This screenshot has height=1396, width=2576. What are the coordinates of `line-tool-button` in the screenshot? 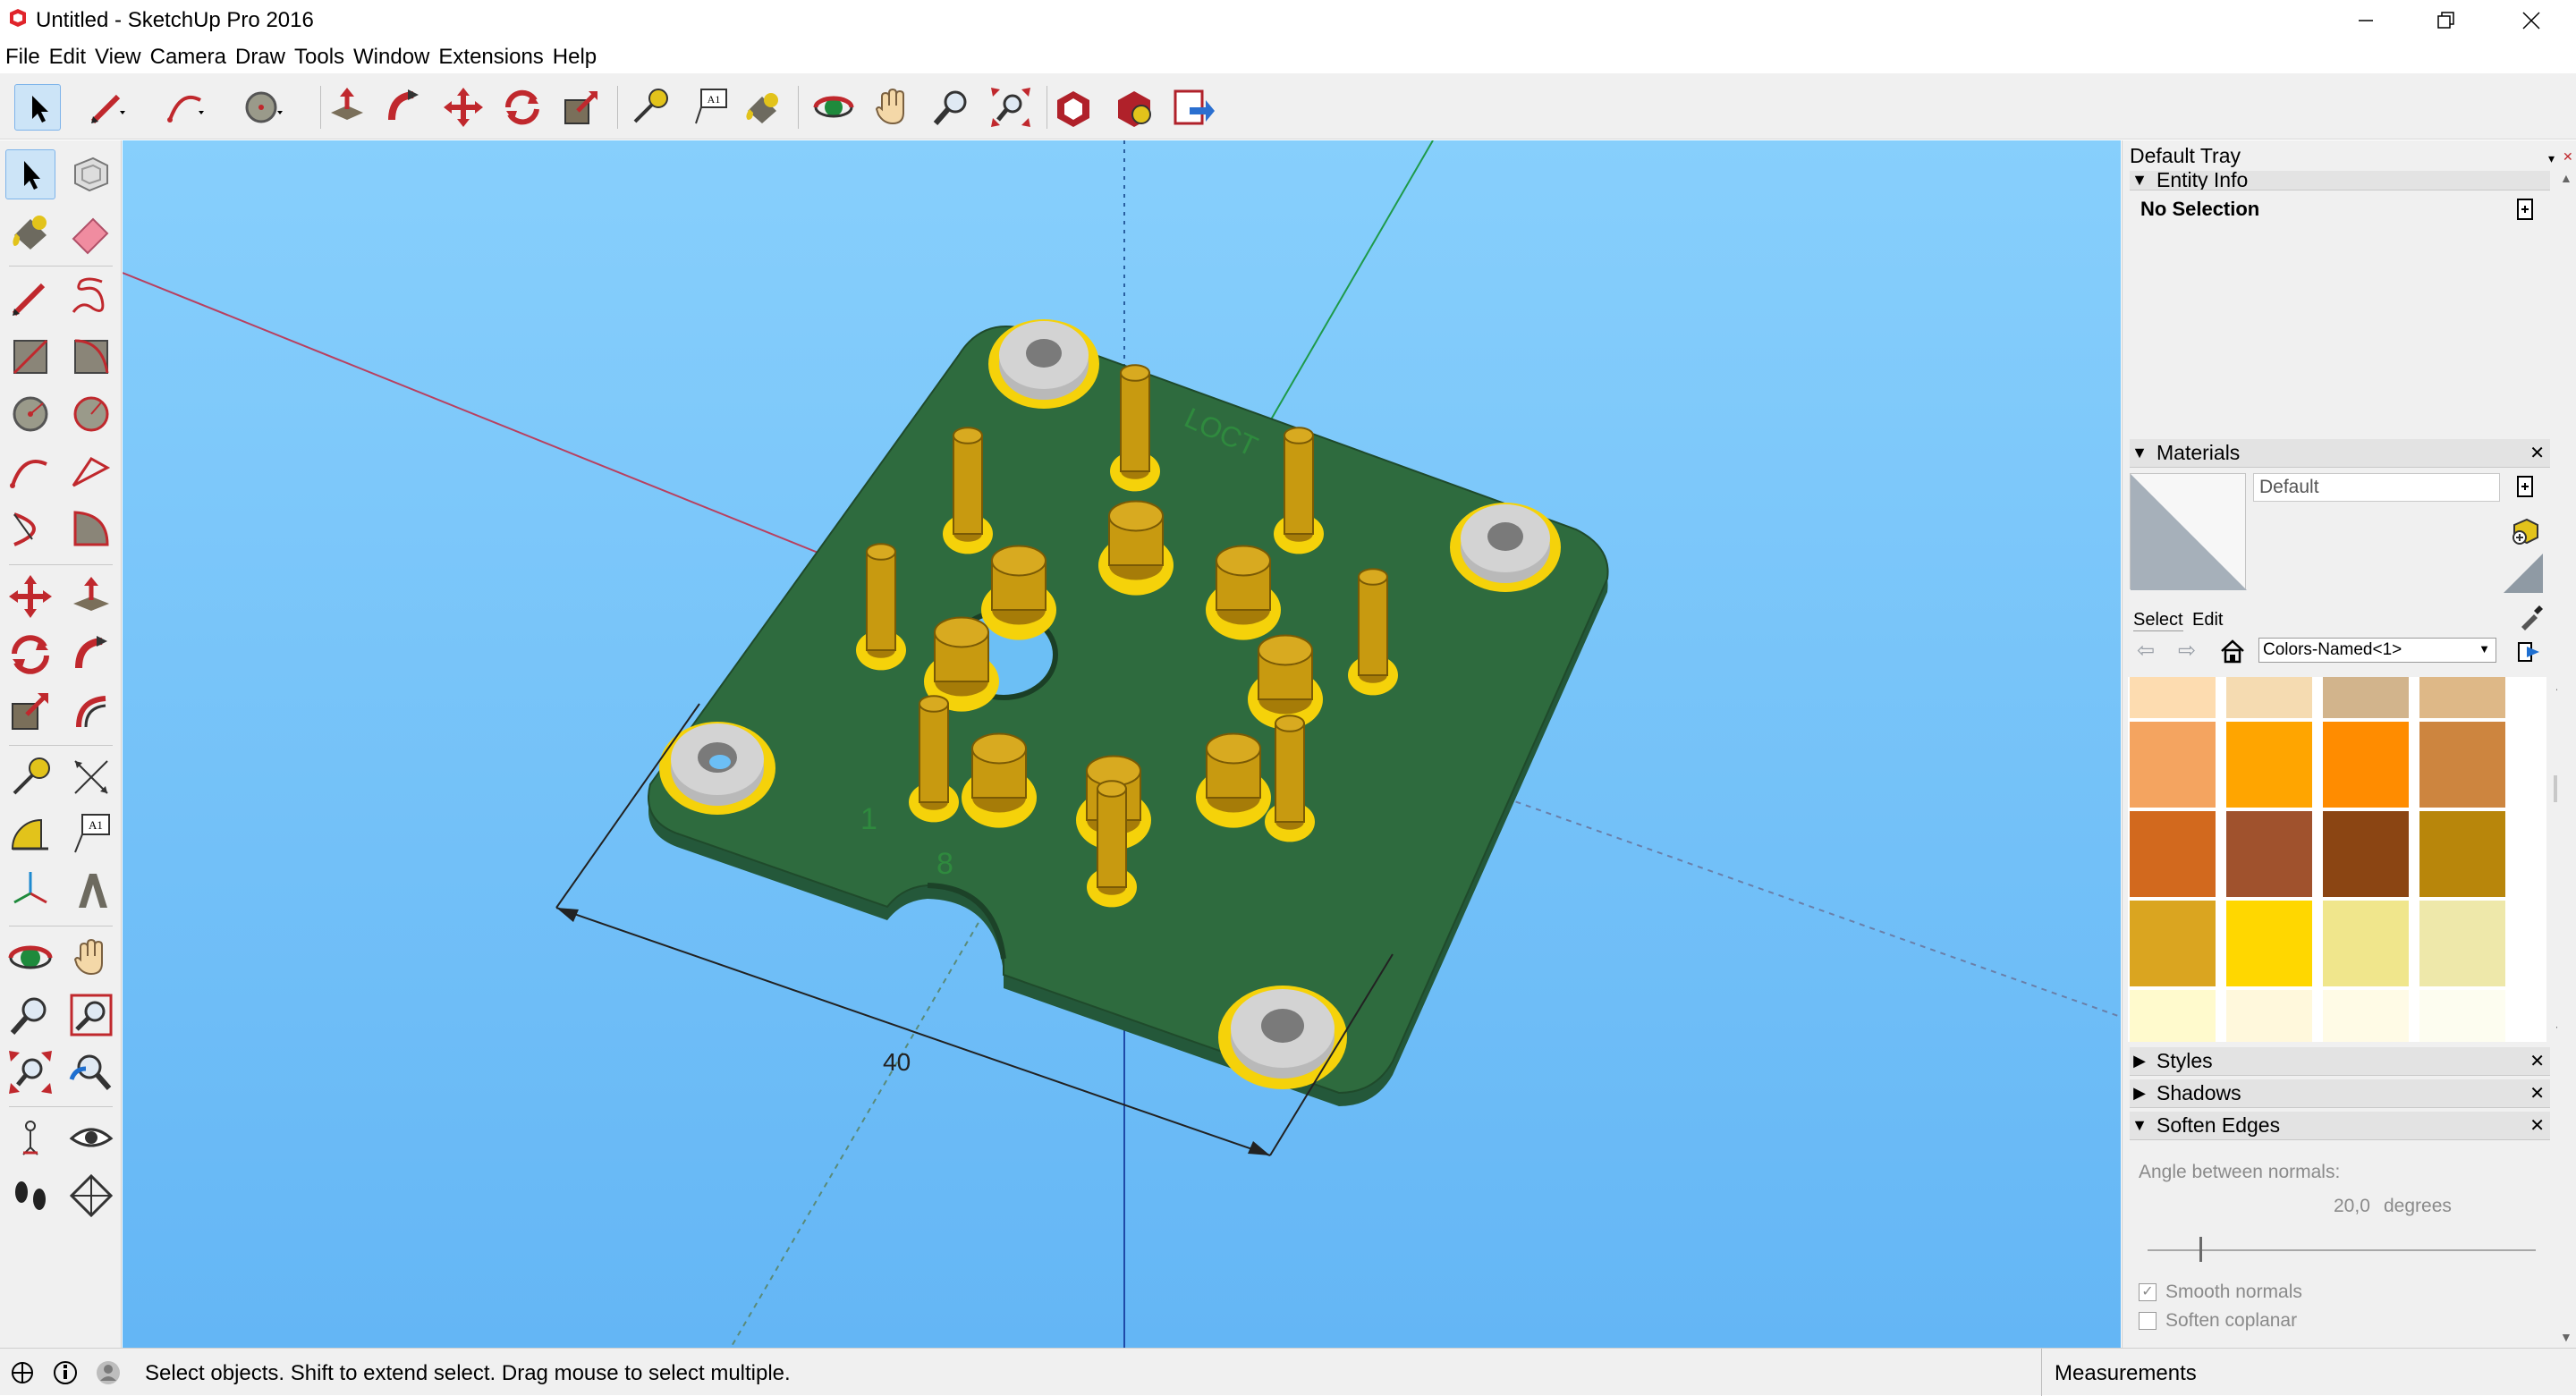 It's located at (30, 298).